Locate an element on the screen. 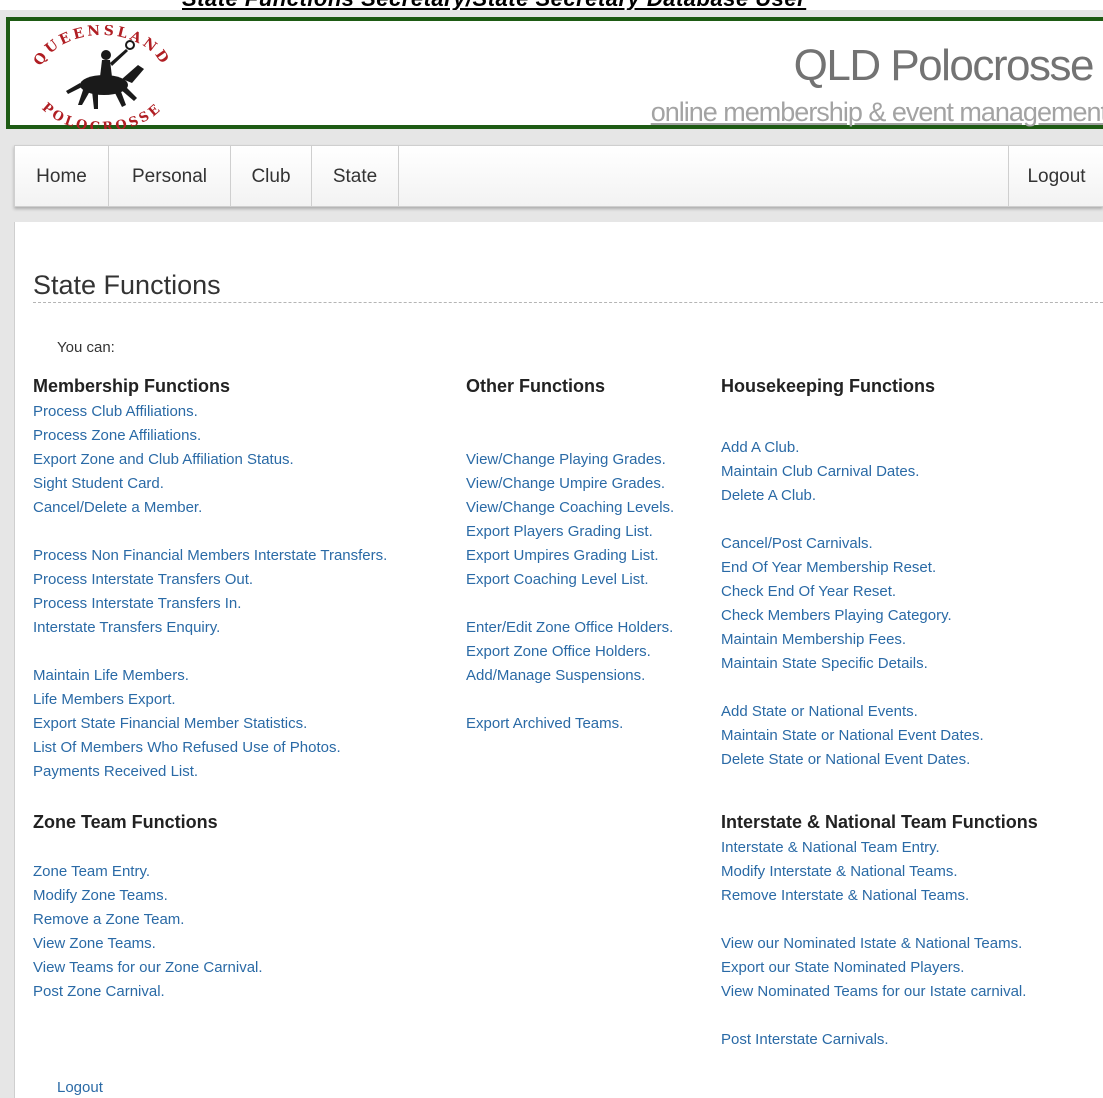 The height and width of the screenshot is (1098, 1103). link-check-end-of-year-reset: Check End Of Year Reset. is located at coordinates (808, 591).